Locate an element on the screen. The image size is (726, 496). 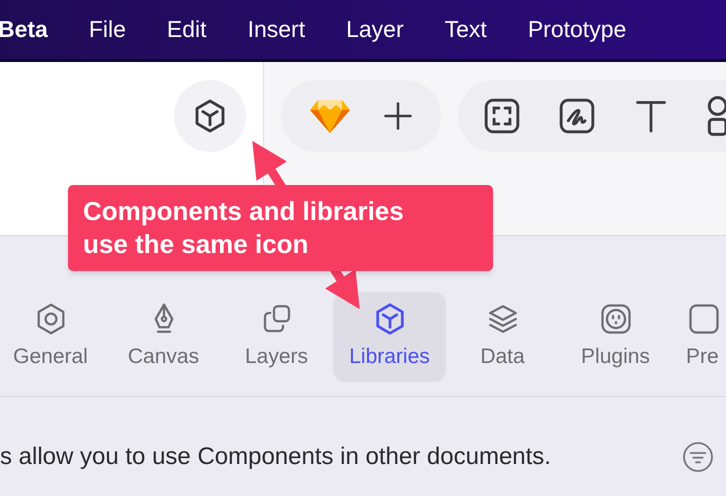
settings-tab: Libraries is located at coordinates (389, 337).